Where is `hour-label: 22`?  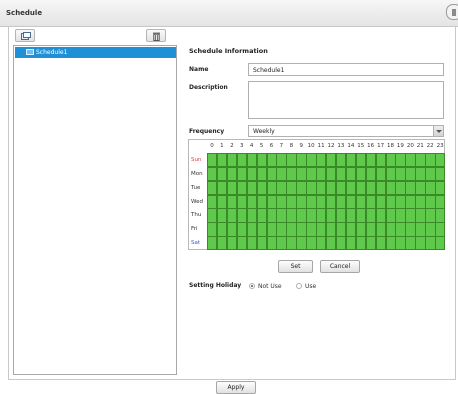 hour-label: 22 is located at coordinates (430, 146).